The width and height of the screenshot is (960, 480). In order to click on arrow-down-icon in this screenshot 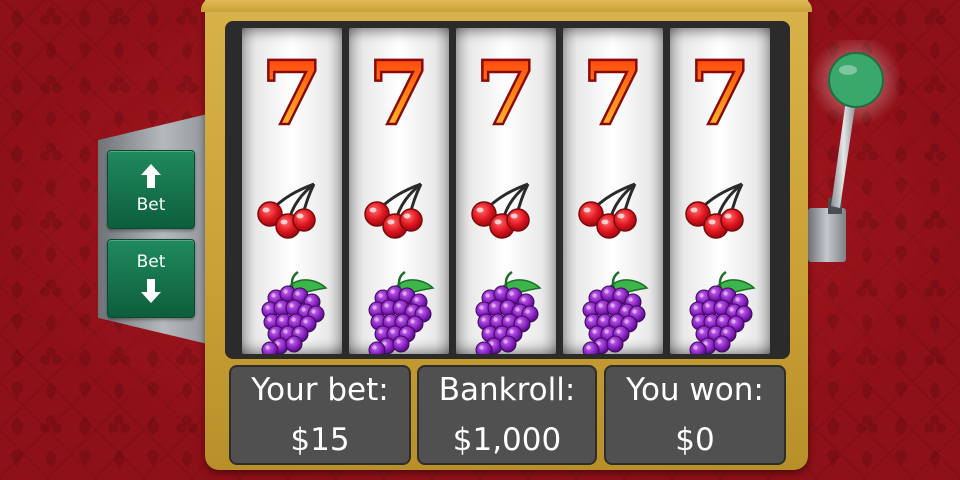, I will do `click(151, 291)`.